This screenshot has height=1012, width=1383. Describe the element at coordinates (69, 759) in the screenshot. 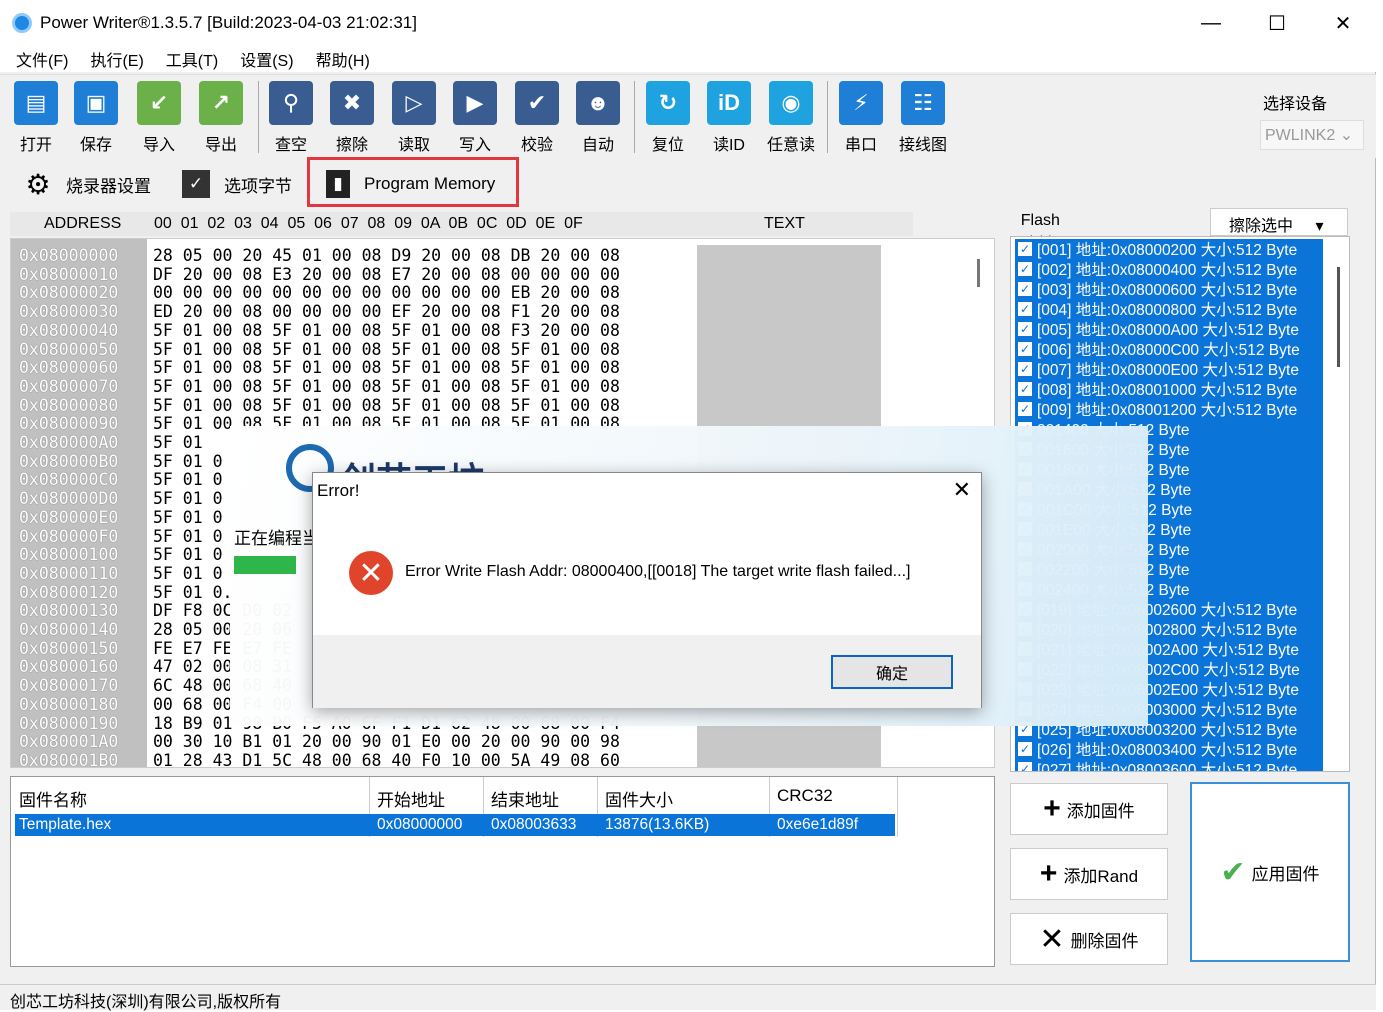

I see `hex-address: 0x080001B0` at that location.